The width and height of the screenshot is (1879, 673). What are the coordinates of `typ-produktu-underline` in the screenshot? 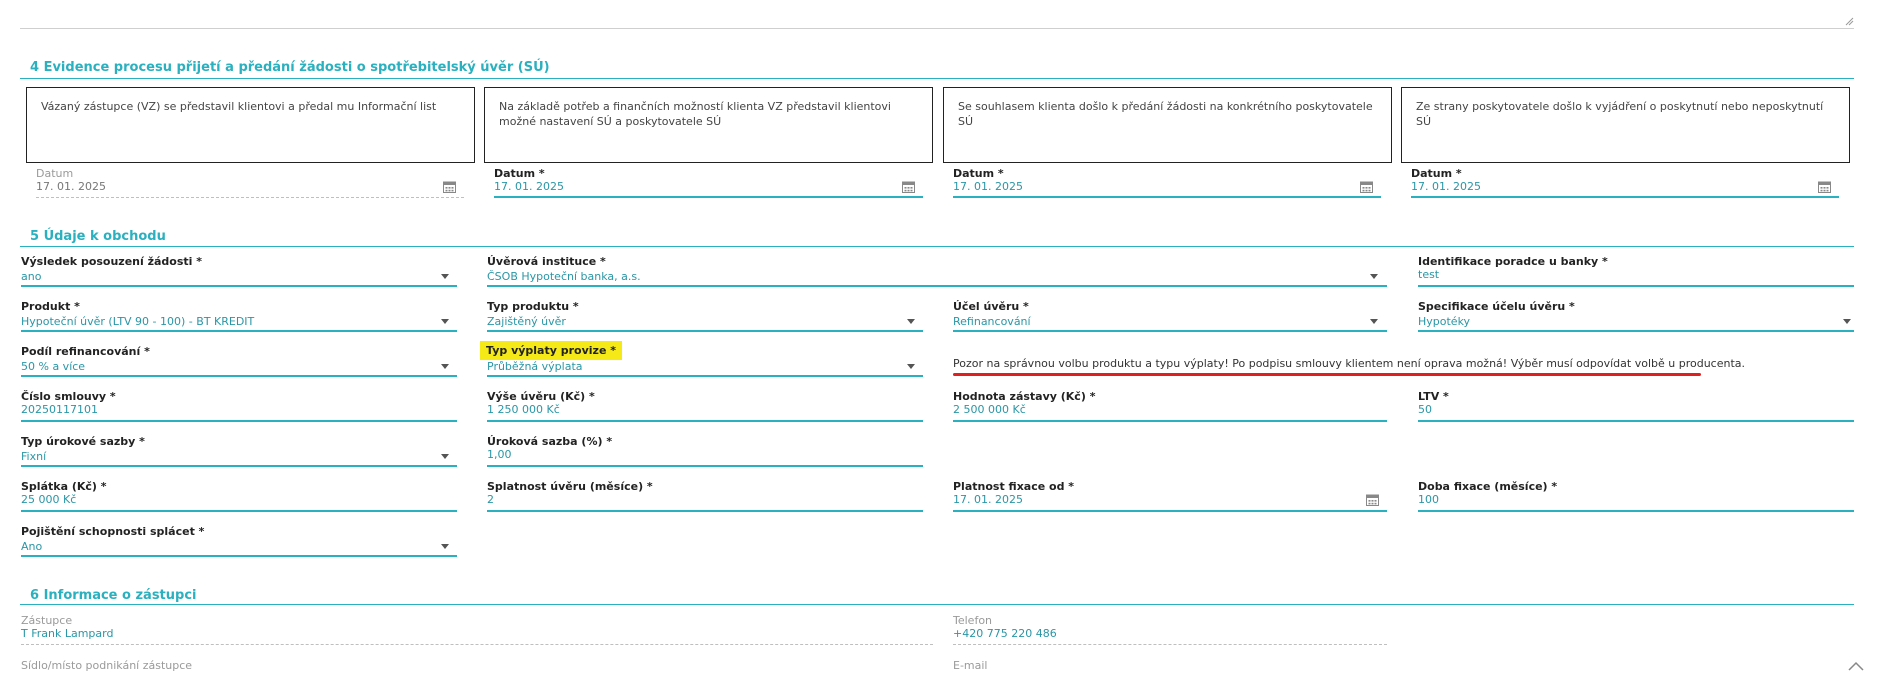 It's located at (705, 331).